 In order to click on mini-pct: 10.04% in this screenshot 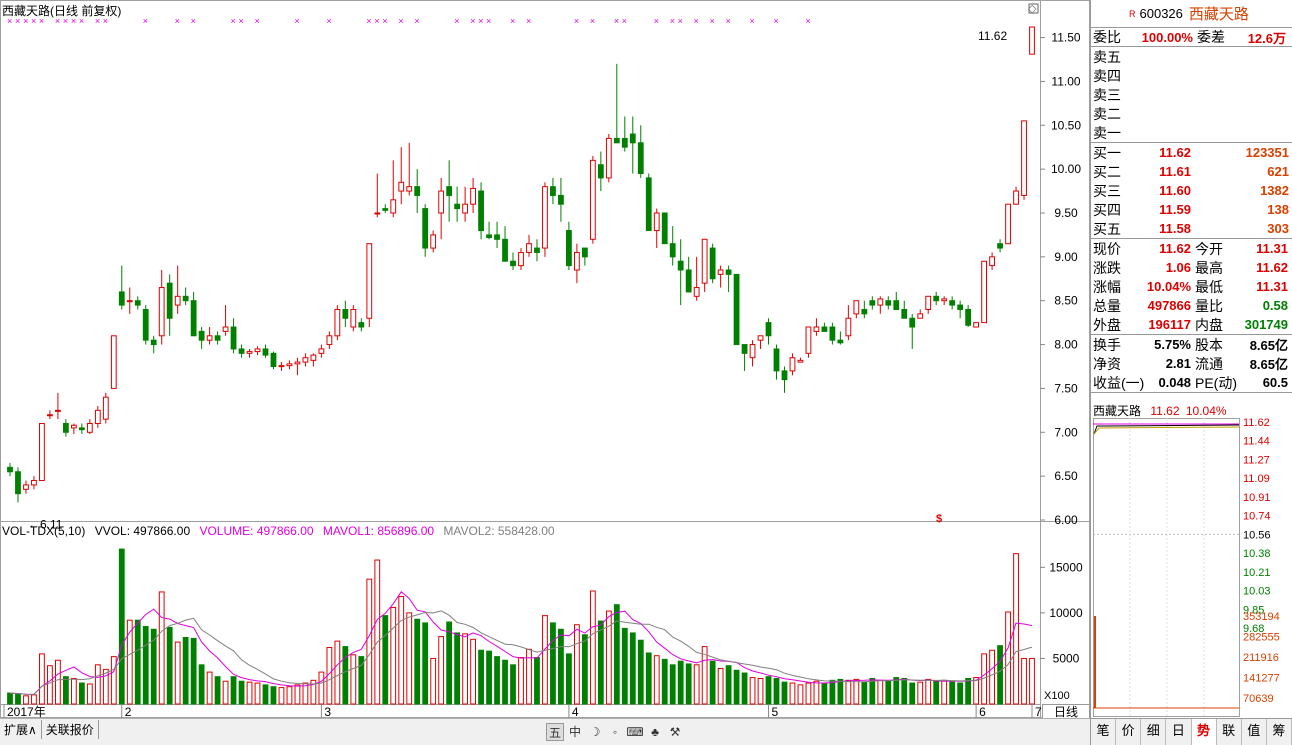, I will do `click(1206, 411)`.